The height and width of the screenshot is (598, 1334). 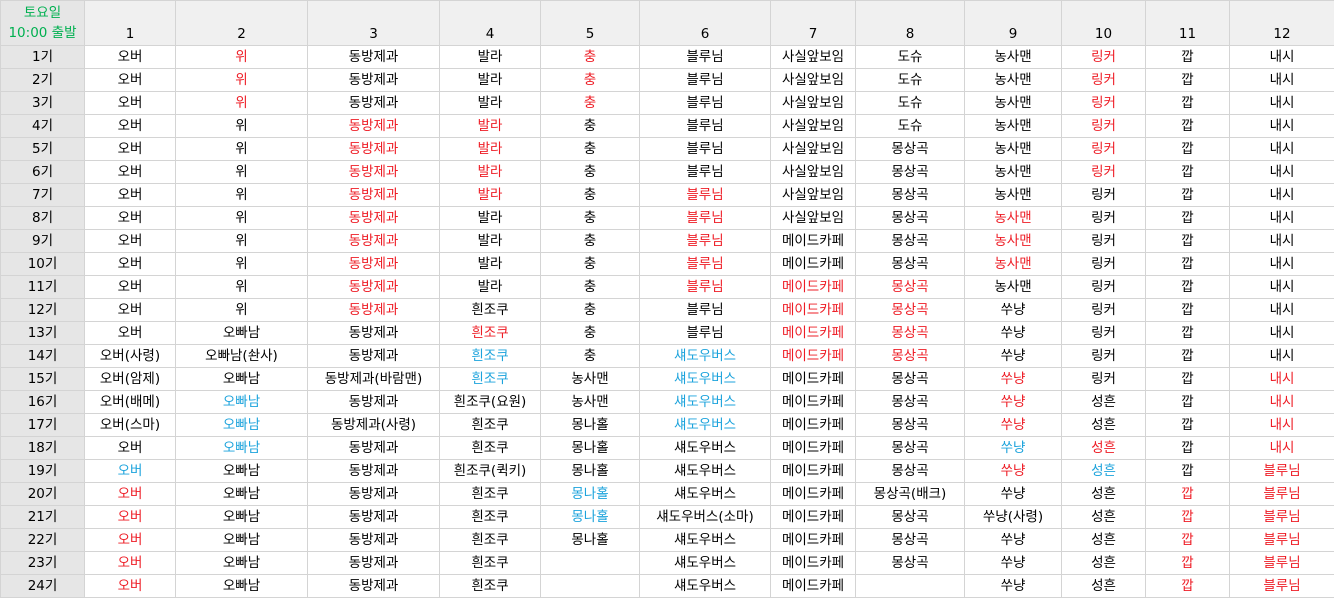 What do you see at coordinates (910, 57) in the screenshot?
I see `table-cell: 도슈` at bounding box center [910, 57].